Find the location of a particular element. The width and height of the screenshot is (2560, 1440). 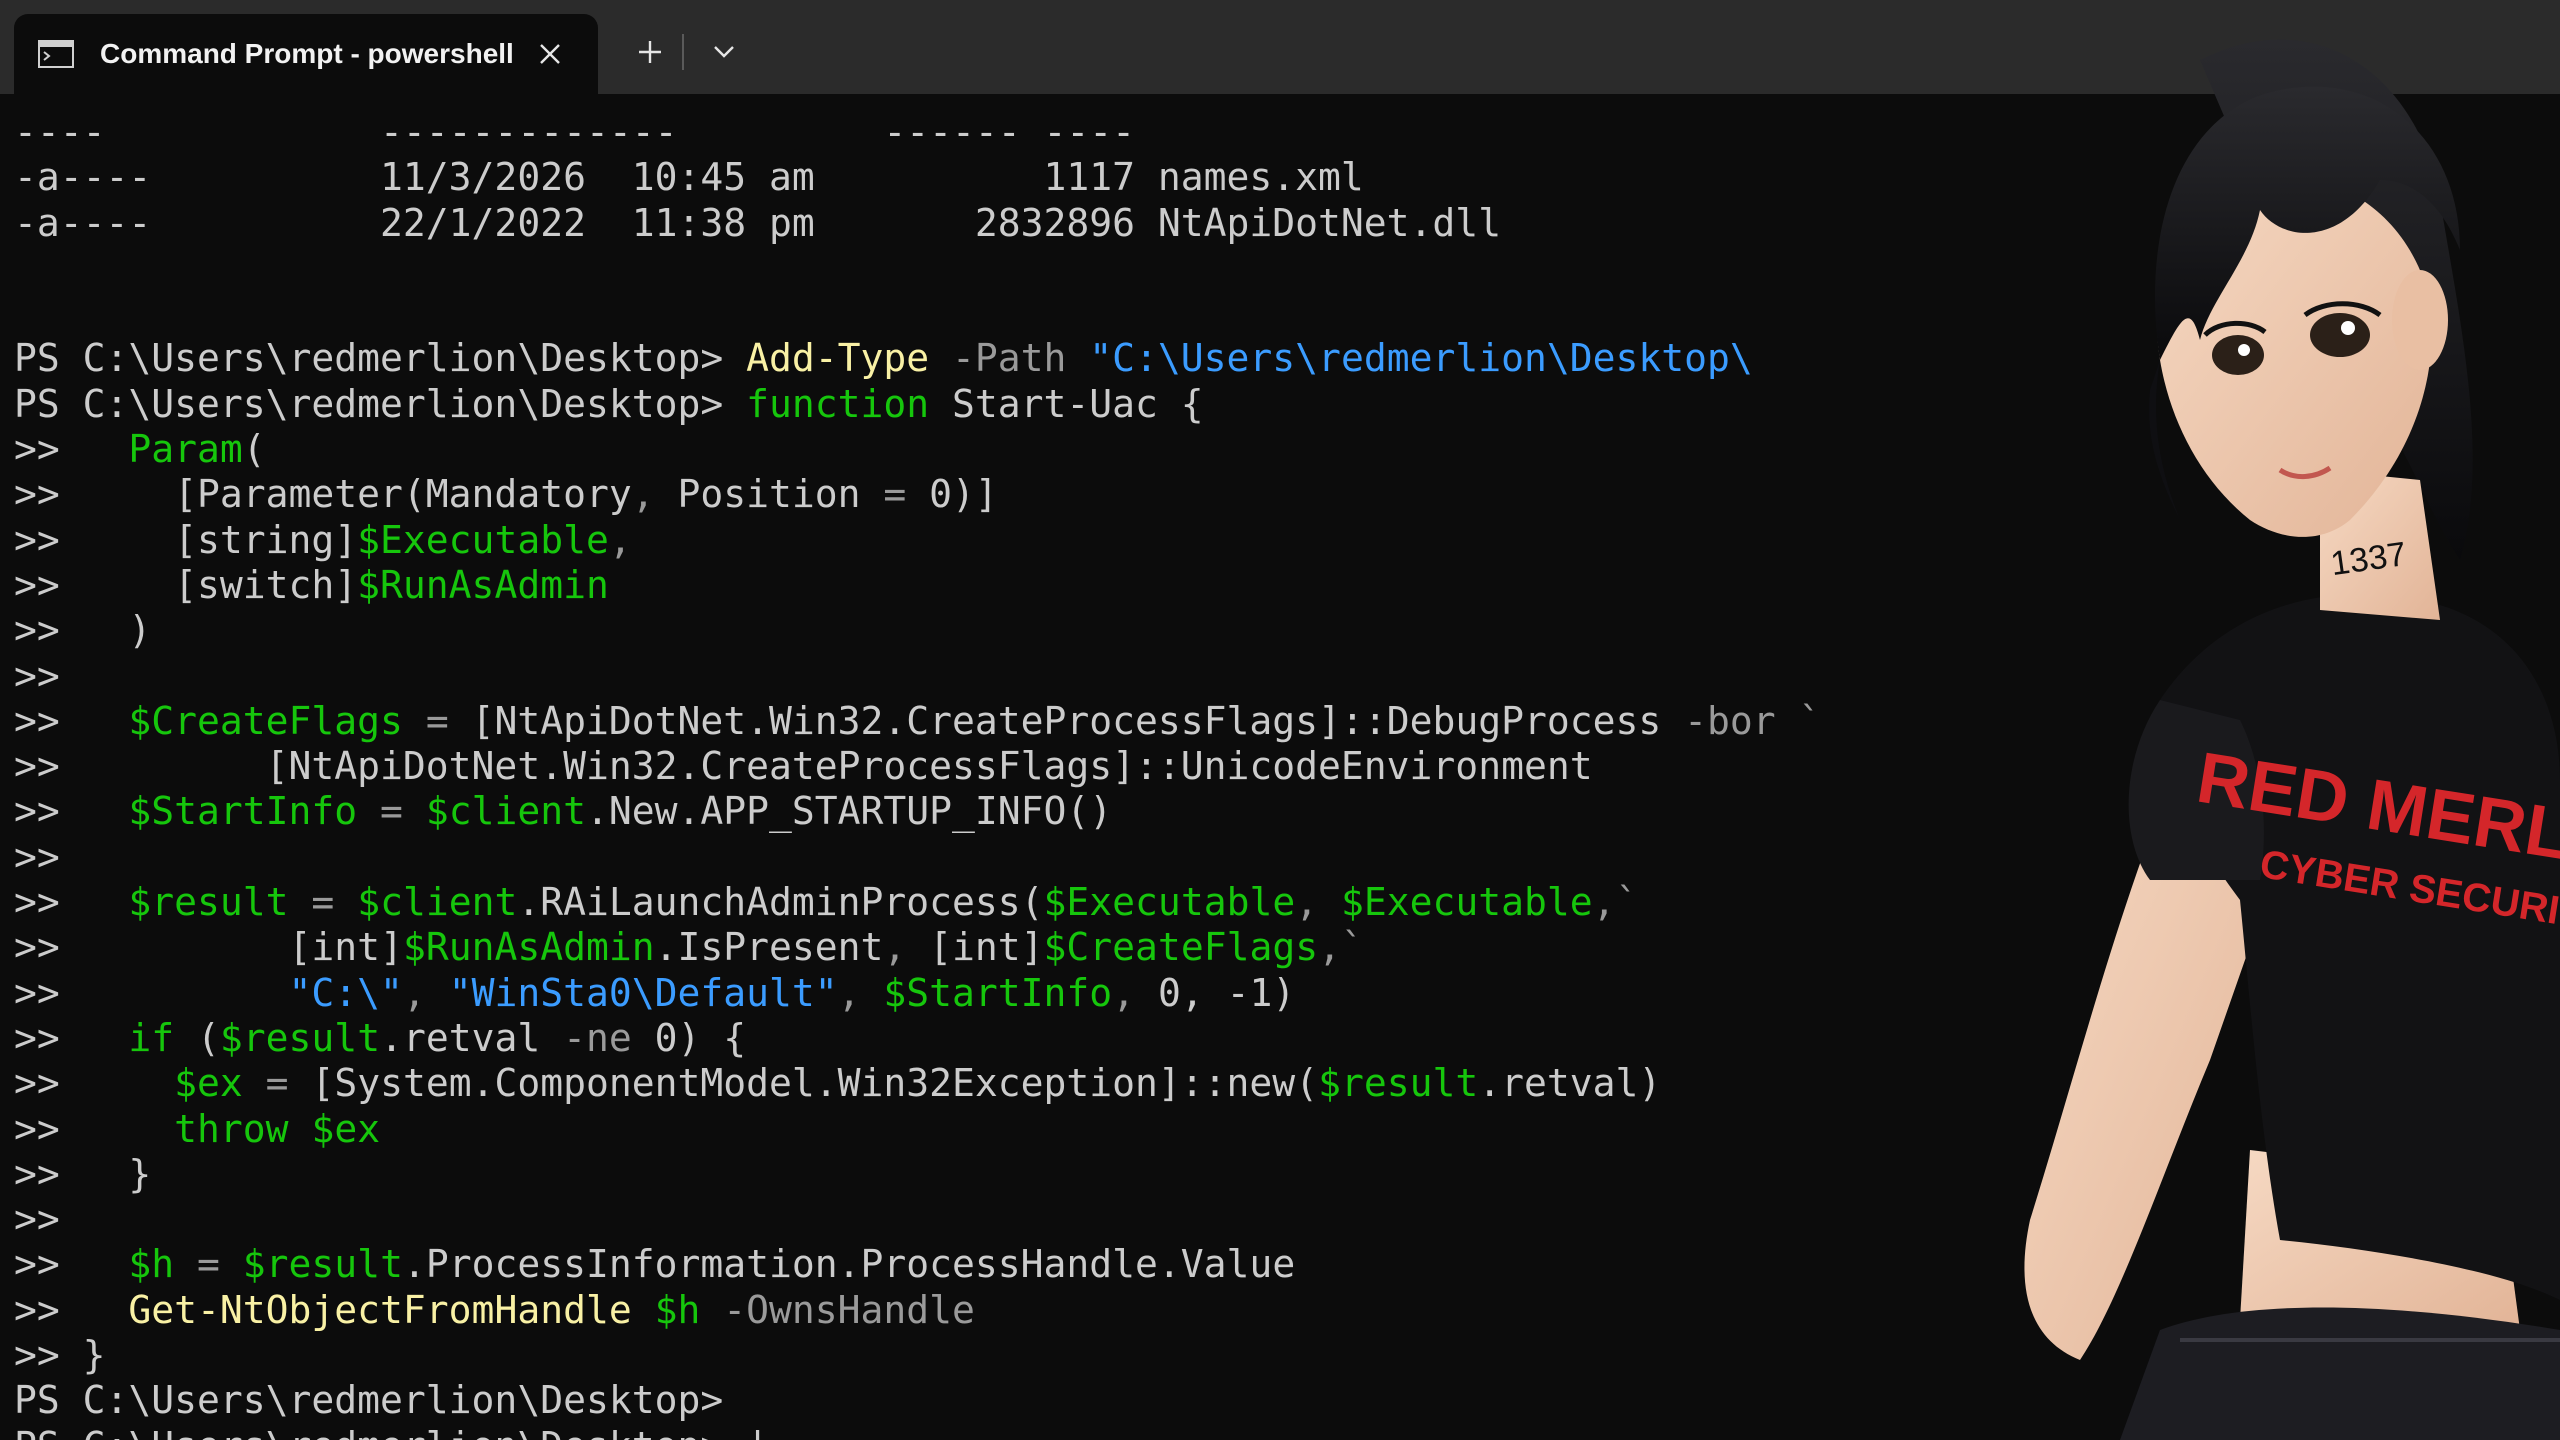

plus-icon is located at coordinates (650, 52).